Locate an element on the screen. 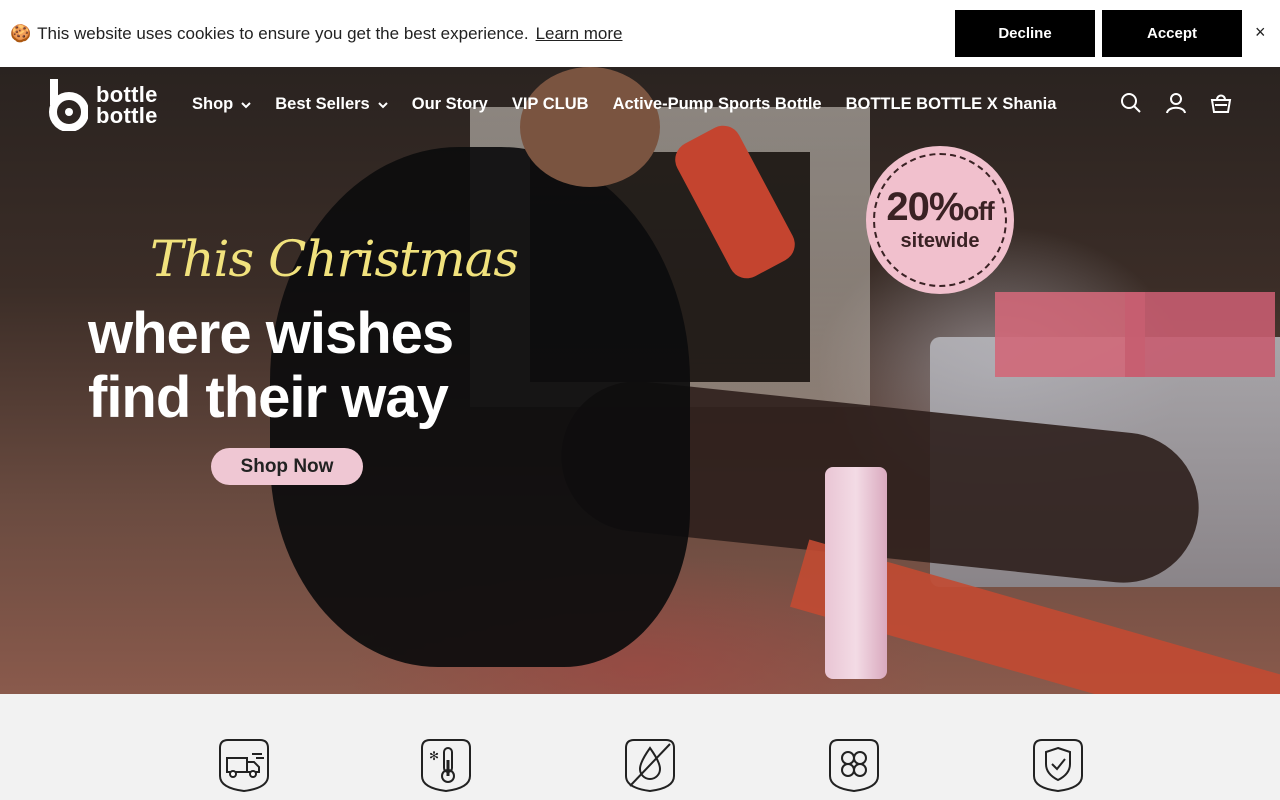  hero-script-title: This Christmas is located at coordinates (334, 259).